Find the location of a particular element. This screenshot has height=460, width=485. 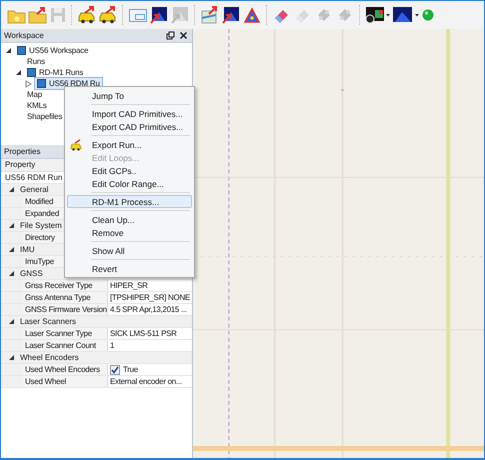

category-label: General is located at coordinates (34, 189).